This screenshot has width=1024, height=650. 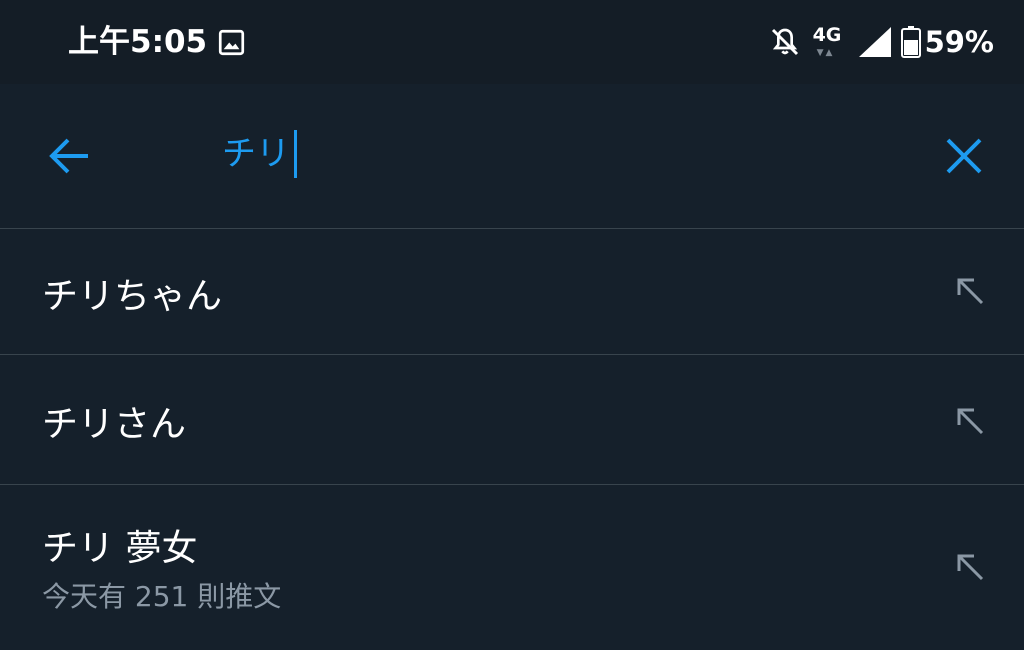 I want to click on suggestion-tweet-count: 今天有 251 則推文, so click(x=162, y=596).